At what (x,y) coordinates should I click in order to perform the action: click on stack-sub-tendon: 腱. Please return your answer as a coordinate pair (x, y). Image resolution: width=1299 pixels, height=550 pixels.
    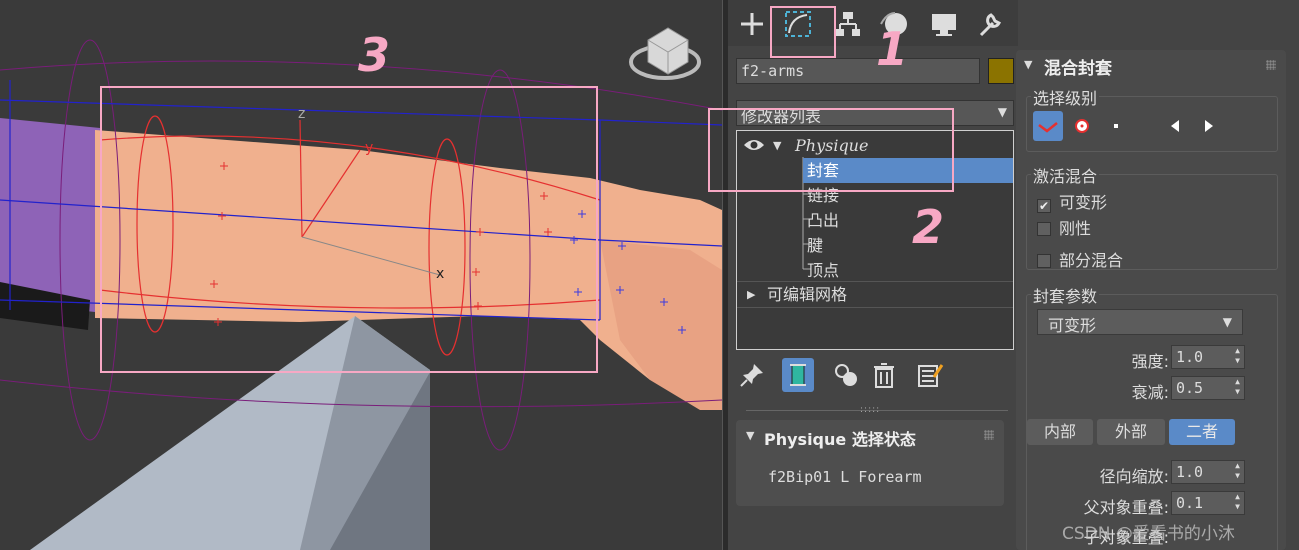
    Looking at the image, I should click on (875, 245).